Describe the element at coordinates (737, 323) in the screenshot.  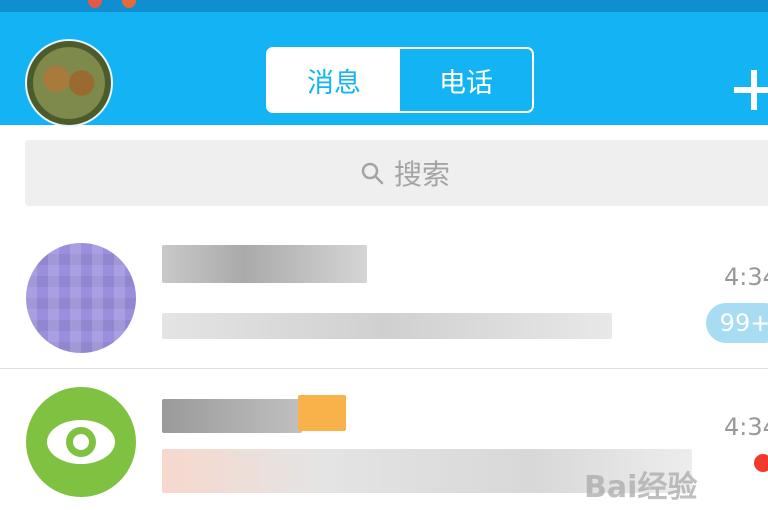
I see `unread-badge: 99+` at that location.